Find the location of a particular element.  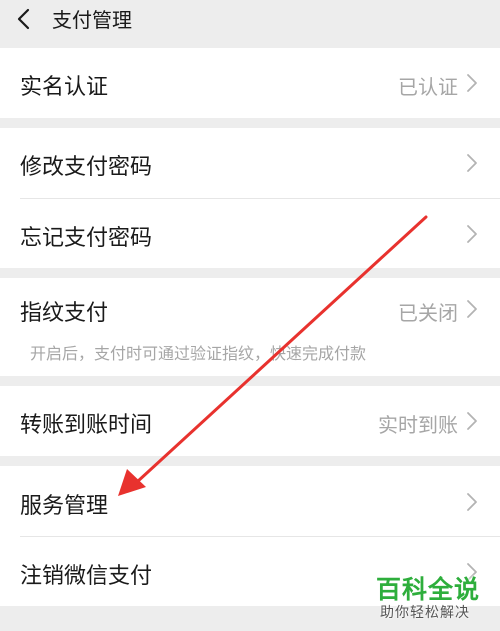

back-chevron-icon is located at coordinates (24, 19).